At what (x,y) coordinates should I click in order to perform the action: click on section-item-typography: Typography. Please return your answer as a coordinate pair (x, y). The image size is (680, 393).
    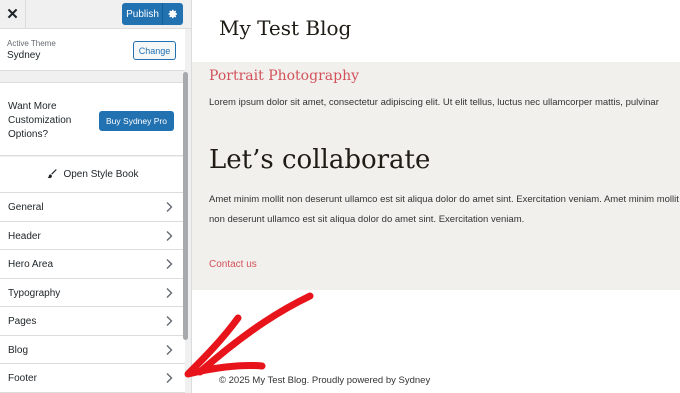
    Looking at the image, I should click on (92, 292).